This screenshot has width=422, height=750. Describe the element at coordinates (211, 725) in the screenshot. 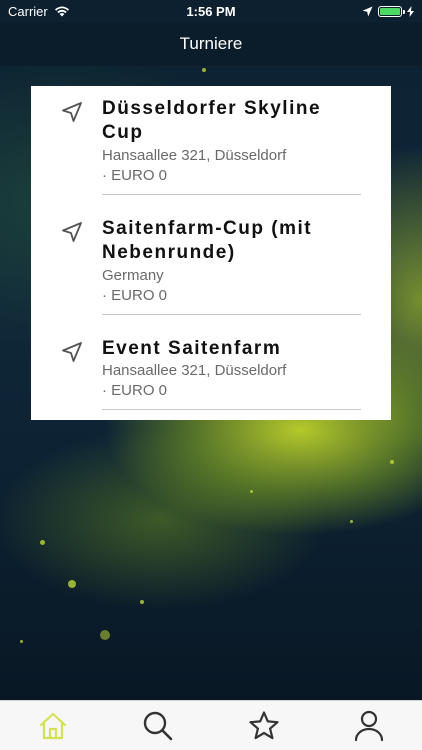

I see `tab-bar` at that location.